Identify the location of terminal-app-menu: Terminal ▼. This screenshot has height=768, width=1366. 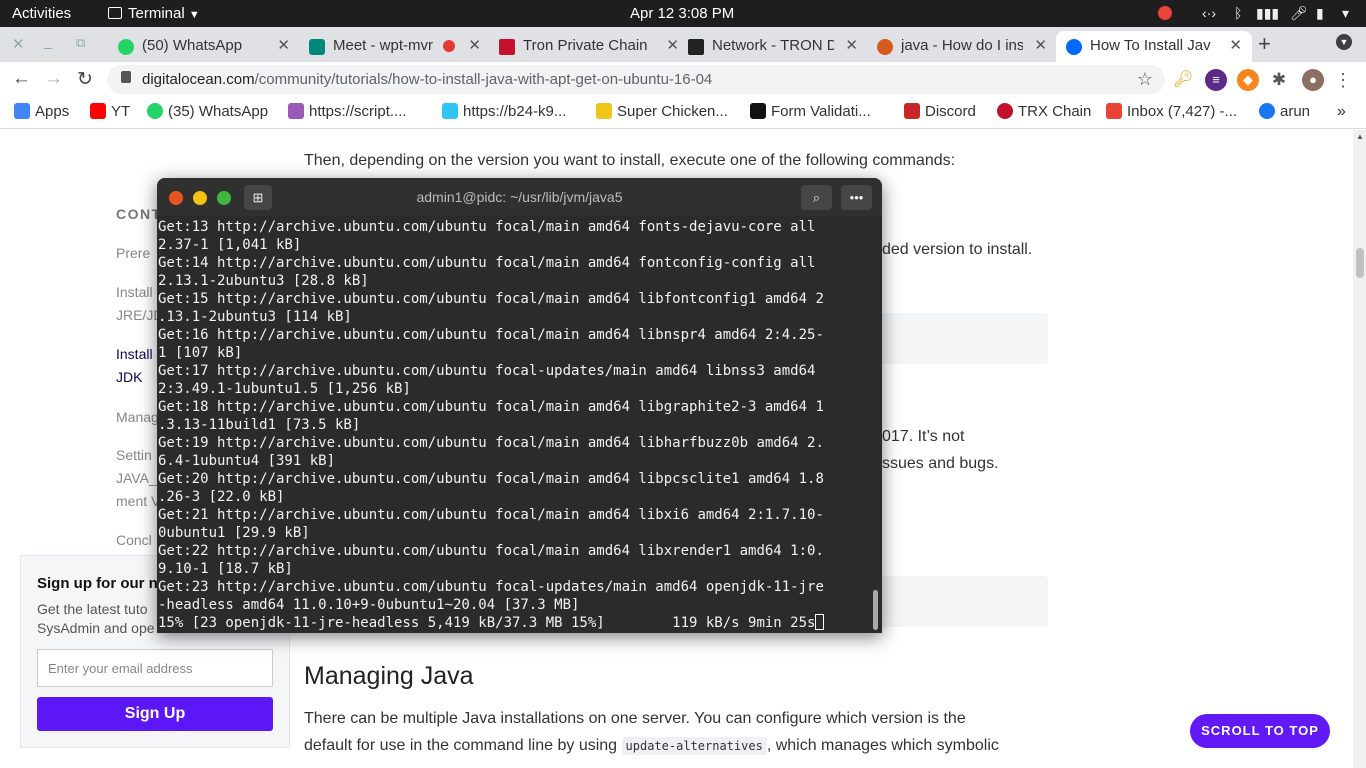
(154, 13).